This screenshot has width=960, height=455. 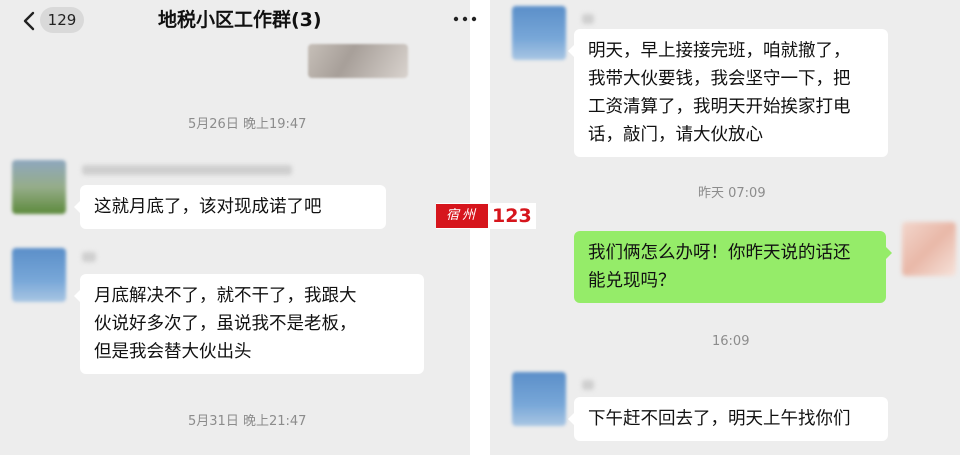 I want to click on unread-count-badge: 129, so click(x=62, y=20).